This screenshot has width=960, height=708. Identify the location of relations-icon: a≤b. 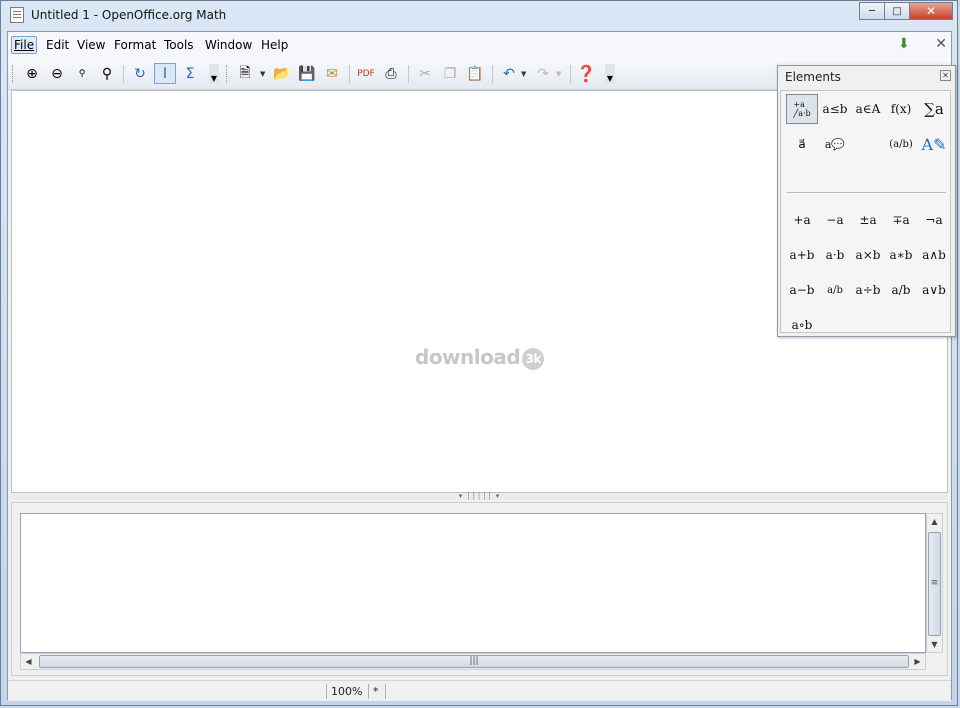
(835, 109).